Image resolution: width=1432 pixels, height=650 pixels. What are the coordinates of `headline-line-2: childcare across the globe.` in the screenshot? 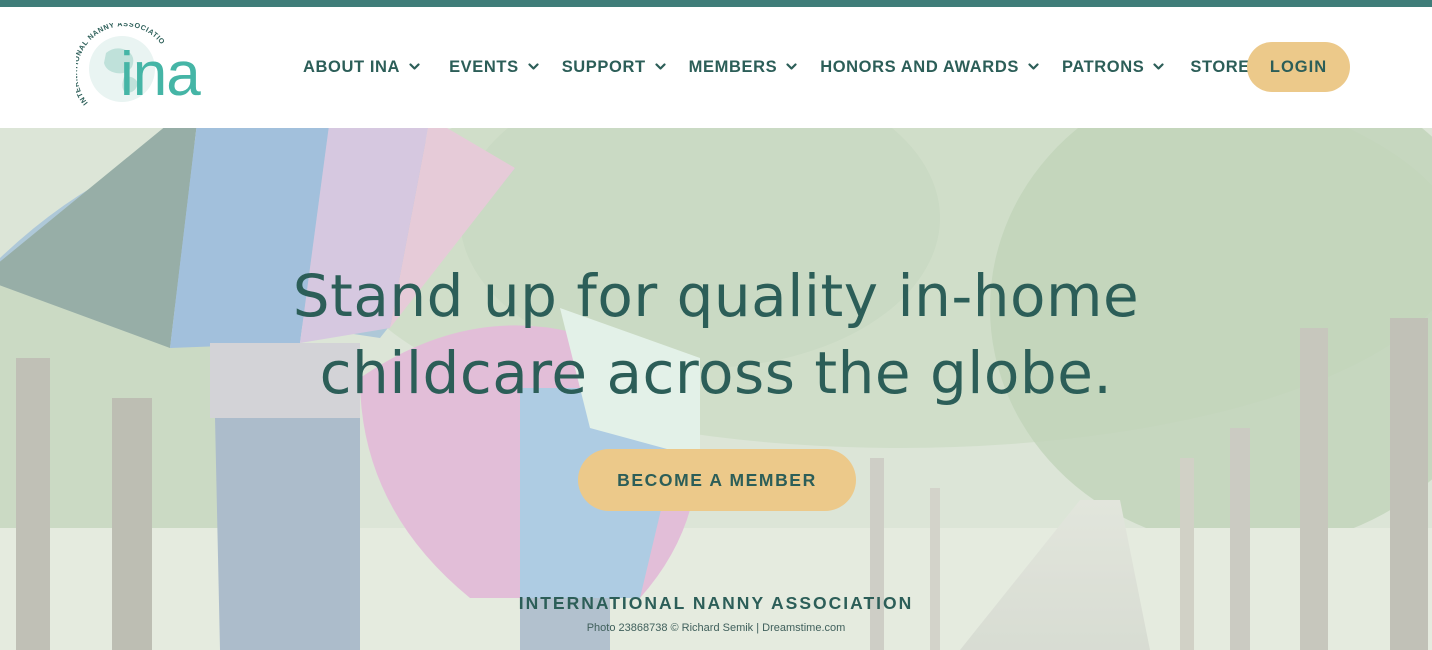 It's located at (716, 373).